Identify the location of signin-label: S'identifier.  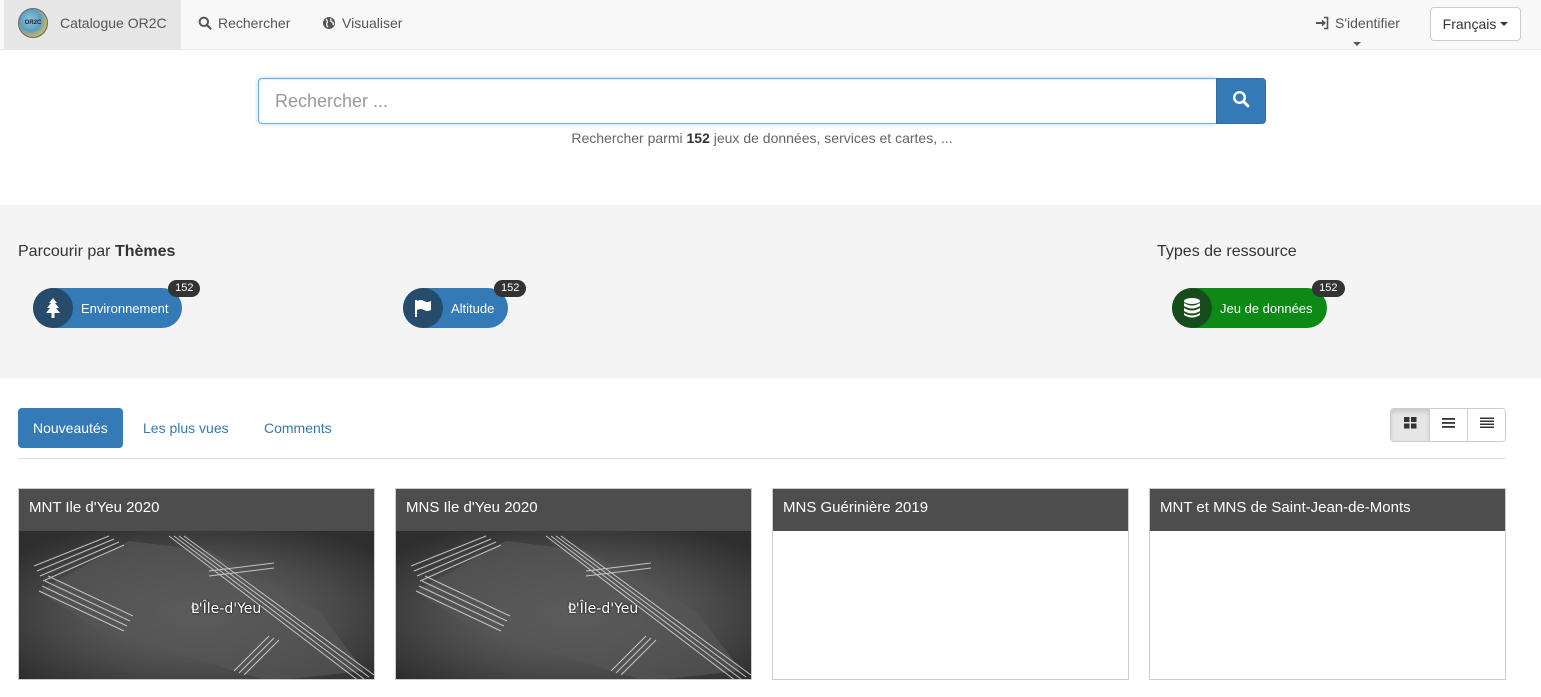
(1367, 23).